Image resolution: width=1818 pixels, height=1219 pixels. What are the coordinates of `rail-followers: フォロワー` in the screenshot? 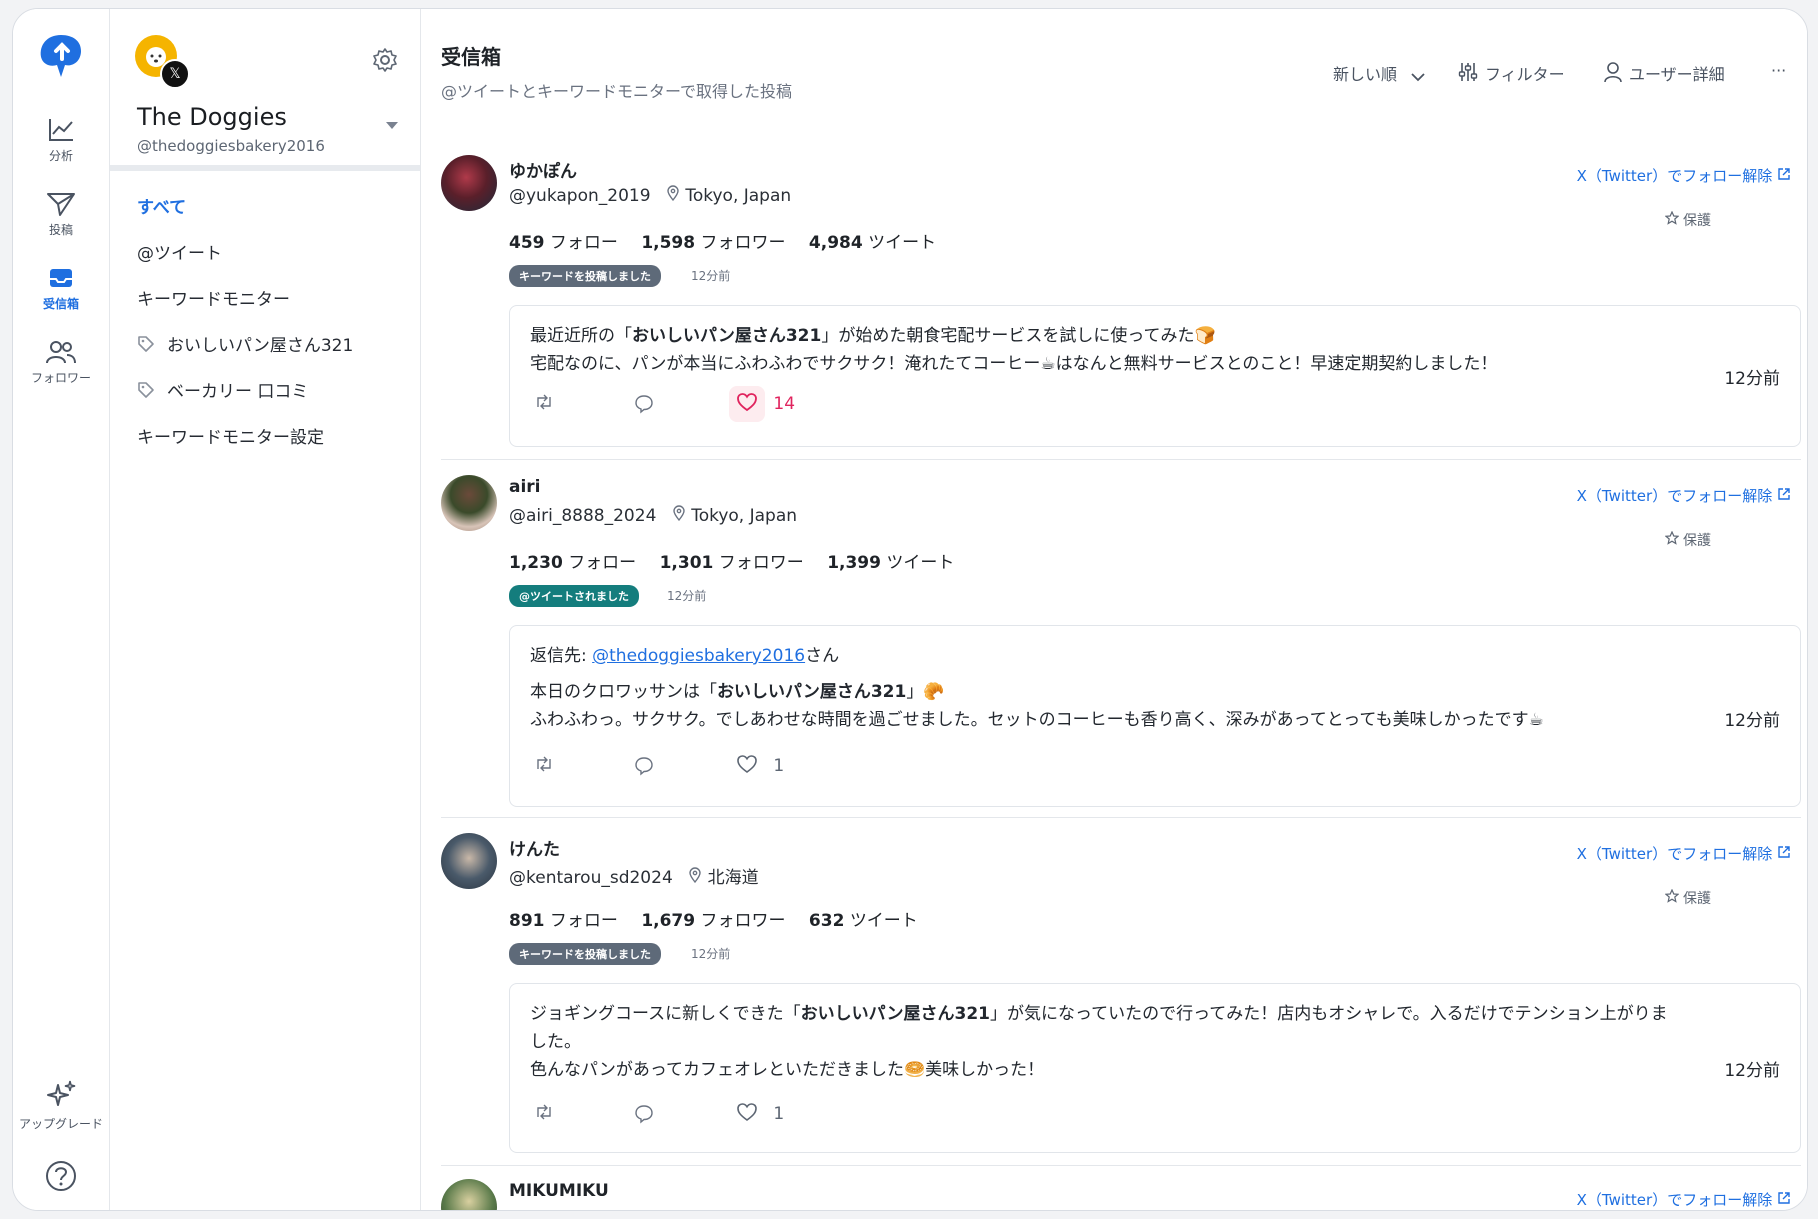 It's located at (61, 362).